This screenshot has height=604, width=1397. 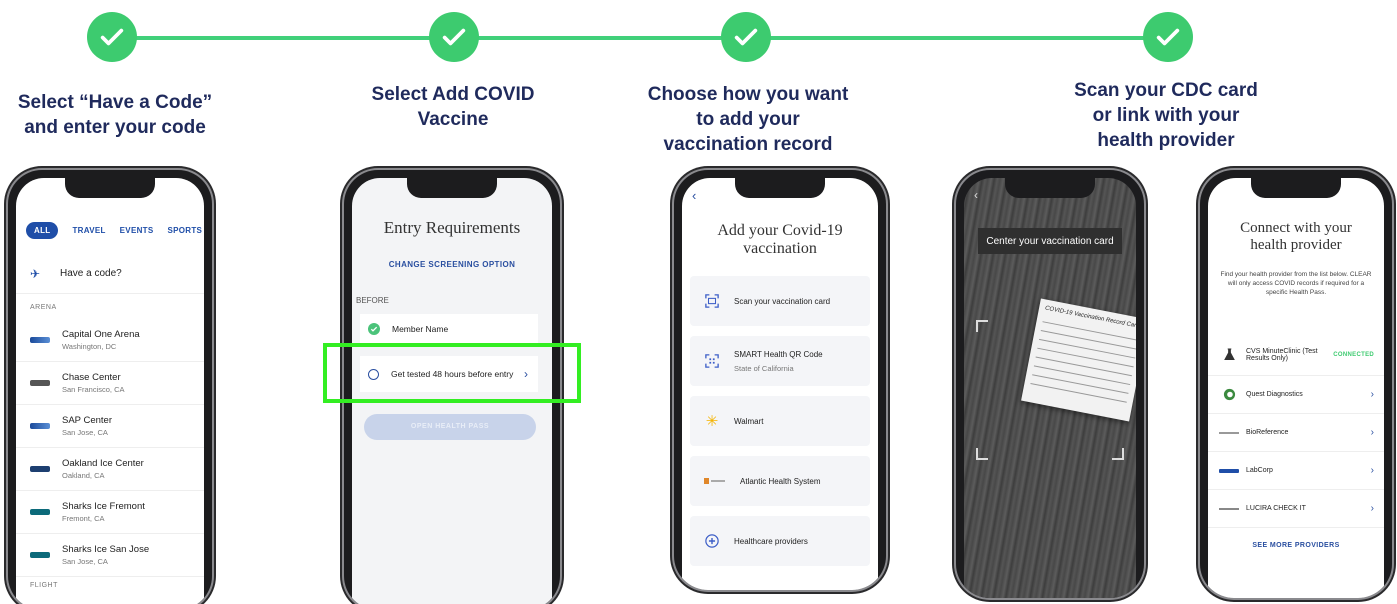 I want to click on bioreference-logo-icon, so click(x=1229, y=433).